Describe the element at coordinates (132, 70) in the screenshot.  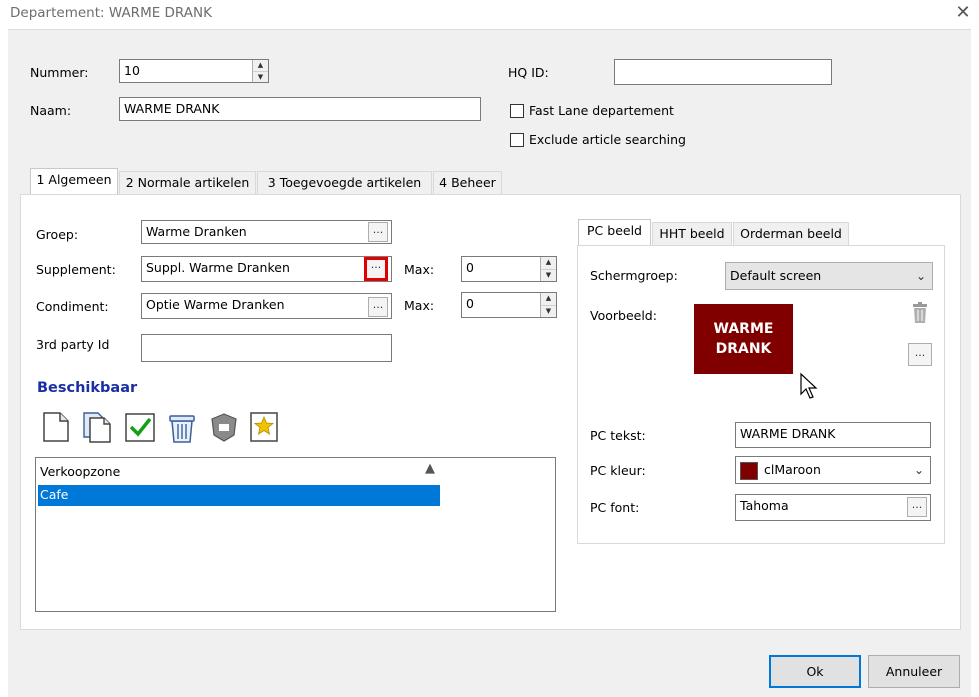
I see `nummer-value: 10` at that location.